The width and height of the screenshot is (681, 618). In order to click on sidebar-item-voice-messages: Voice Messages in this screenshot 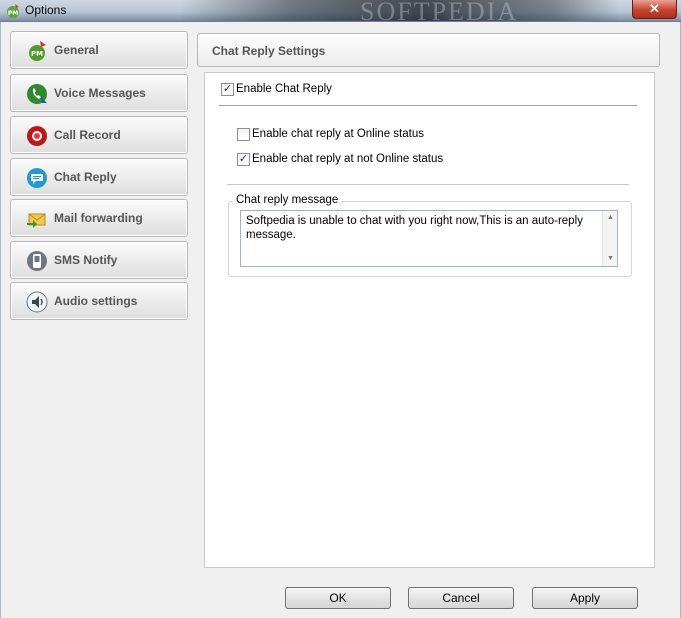, I will do `click(99, 93)`.